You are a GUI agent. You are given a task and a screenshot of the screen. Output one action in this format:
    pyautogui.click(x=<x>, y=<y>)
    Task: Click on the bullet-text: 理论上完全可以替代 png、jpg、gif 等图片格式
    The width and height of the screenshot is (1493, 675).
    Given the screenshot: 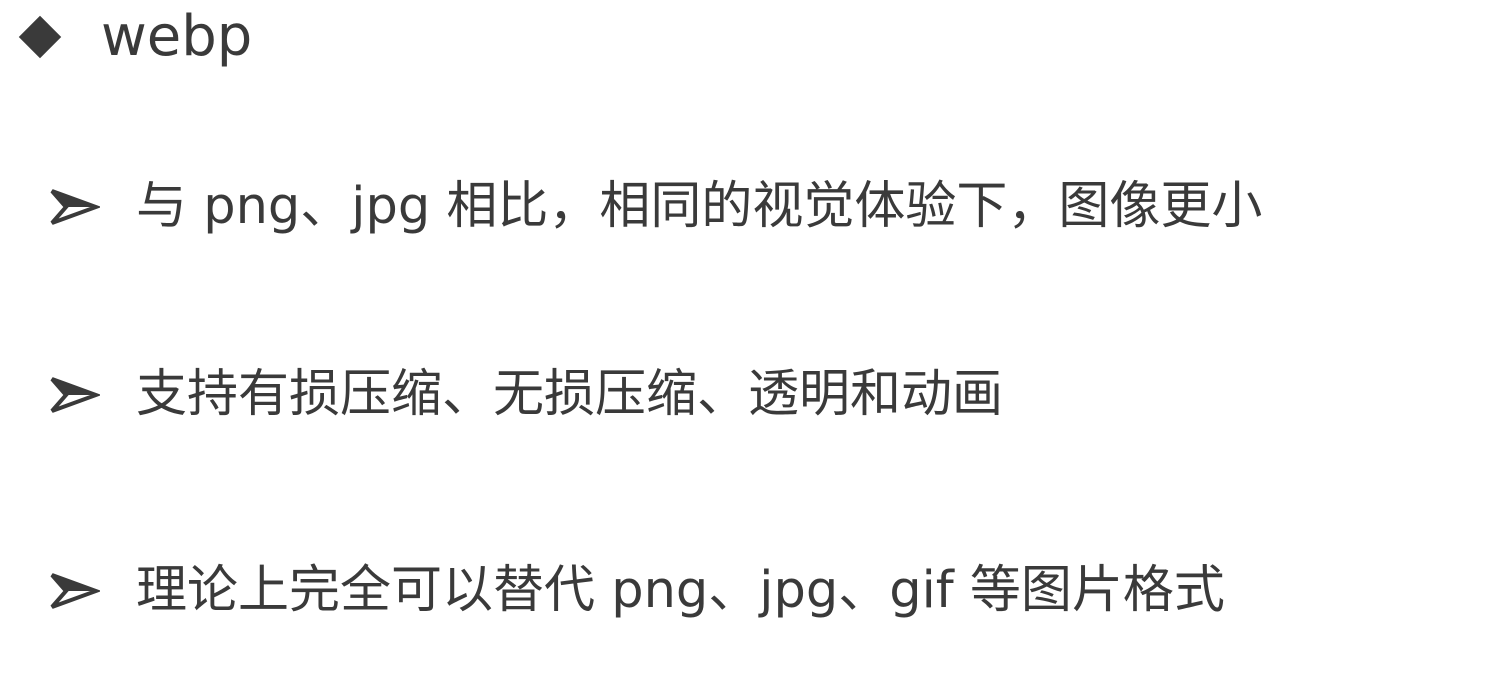 What is the action you would take?
    pyautogui.click(x=680, y=590)
    